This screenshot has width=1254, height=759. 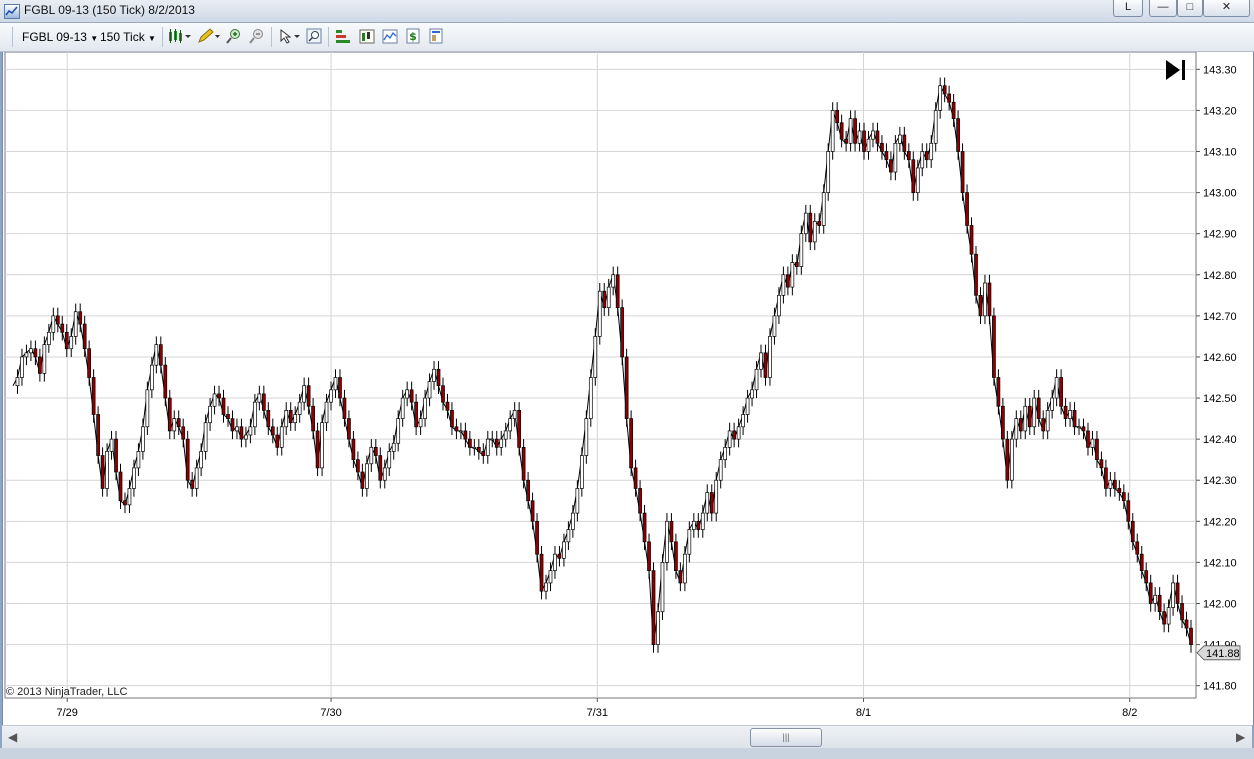 What do you see at coordinates (1129, 713) in the screenshot?
I see `x-tick-label: 8/2` at bounding box center [1129, 713].